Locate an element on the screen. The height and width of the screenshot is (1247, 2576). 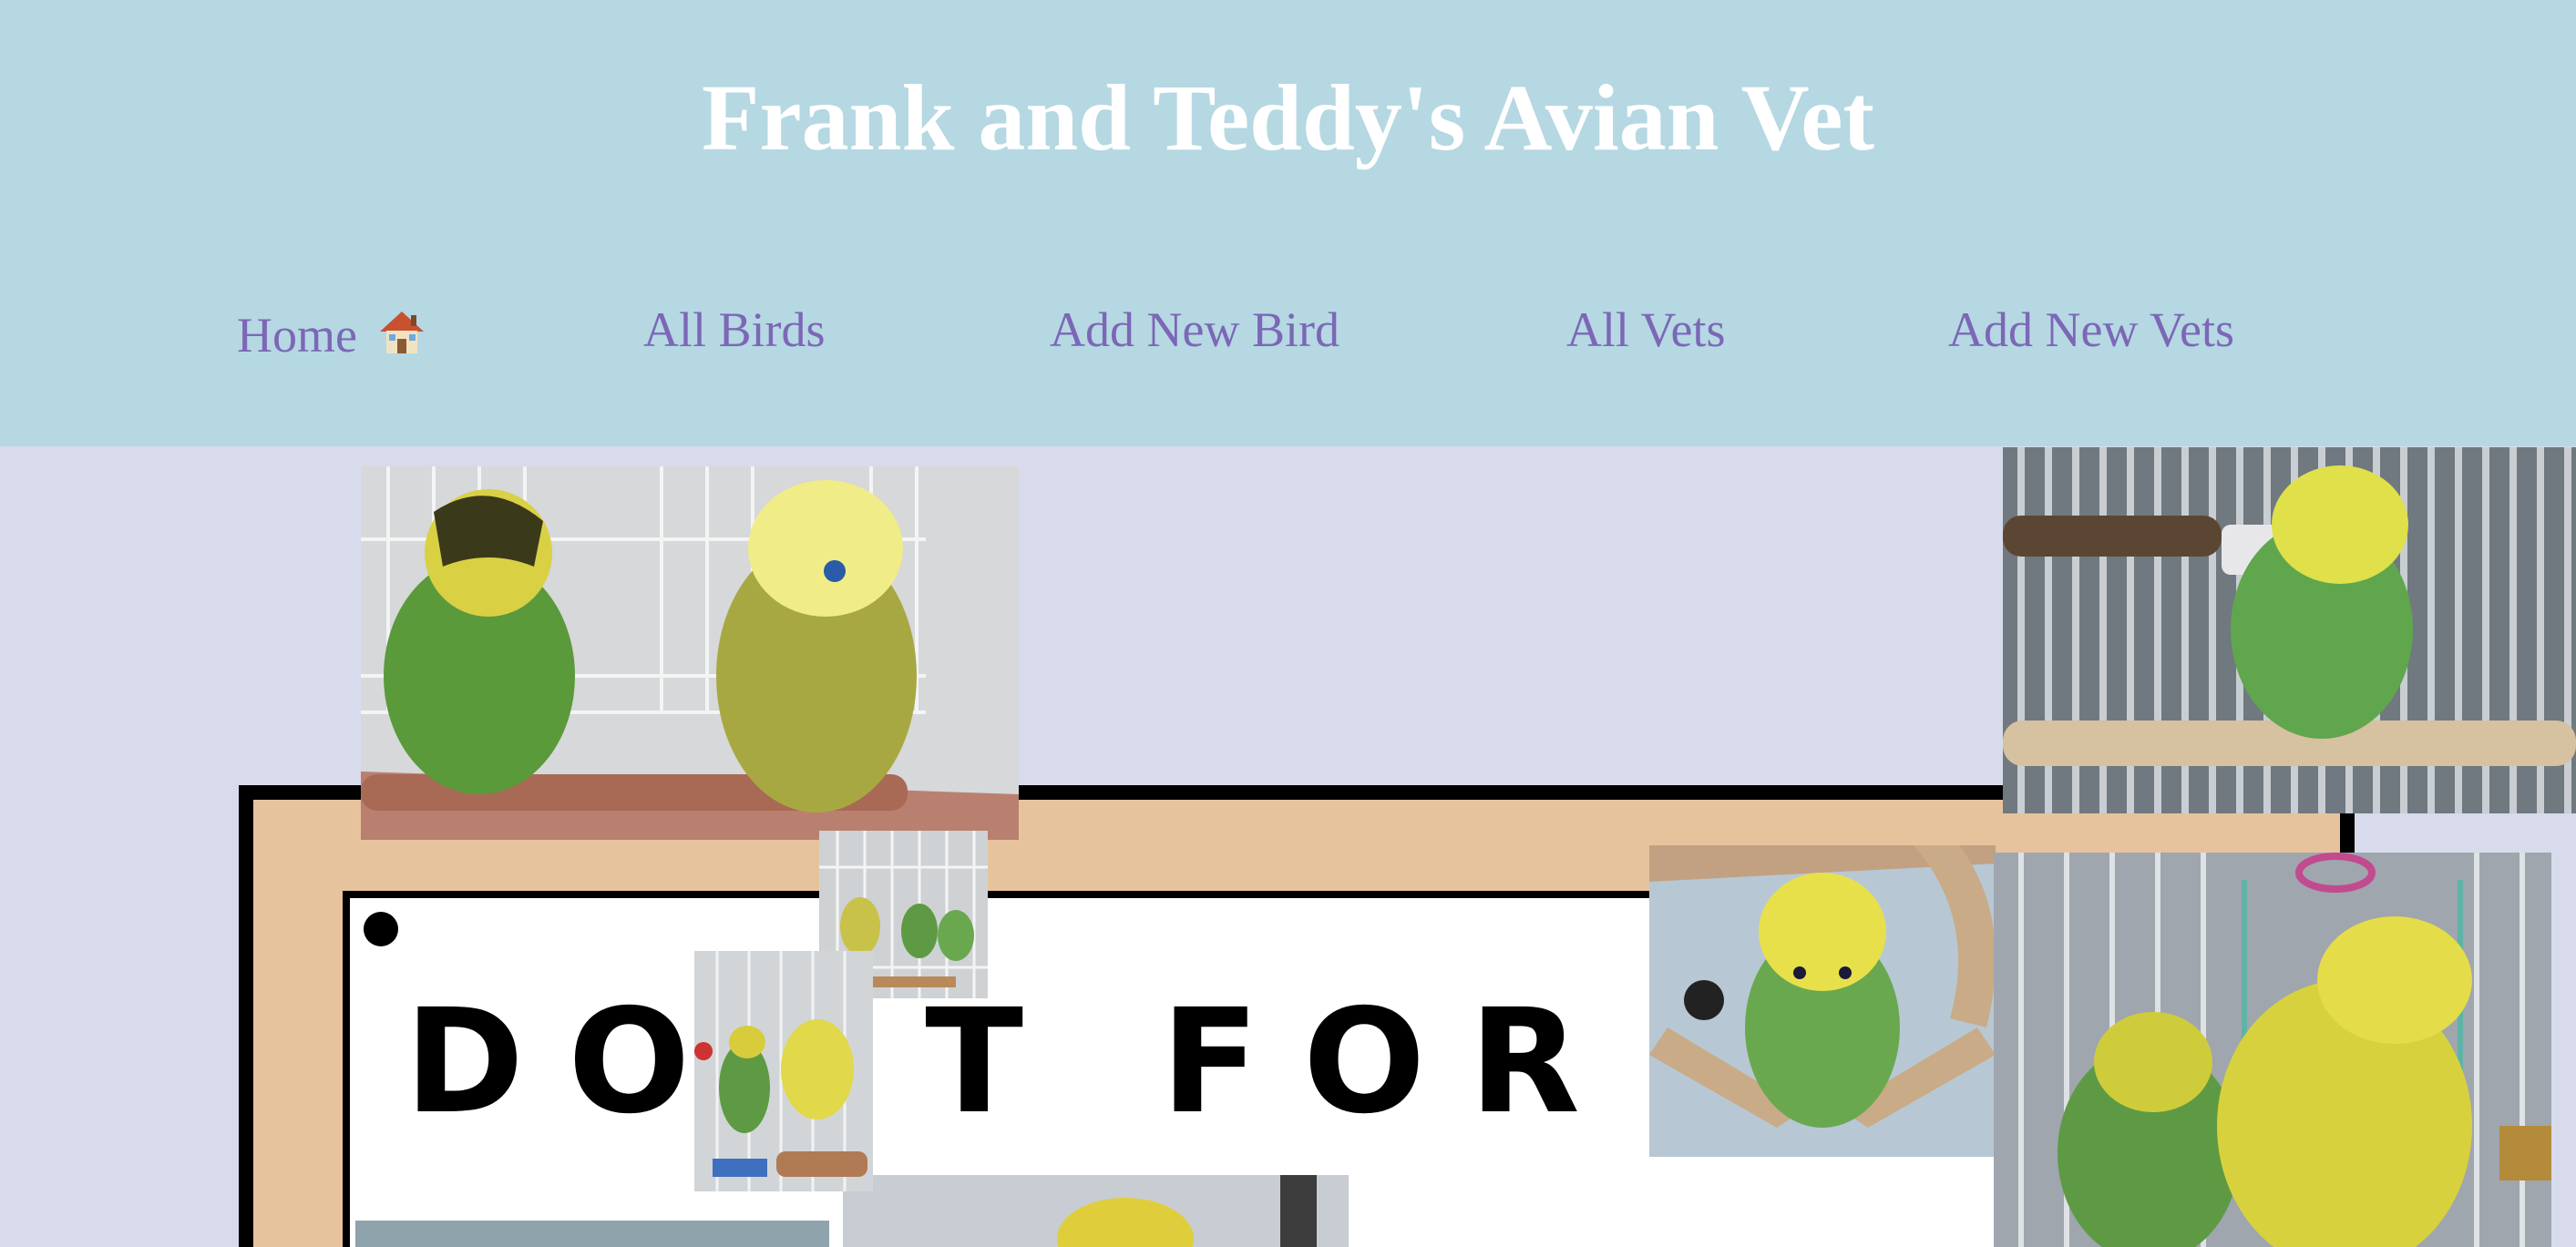
poster-text: DO IT FOR is located at coordinates (1015, 1062).